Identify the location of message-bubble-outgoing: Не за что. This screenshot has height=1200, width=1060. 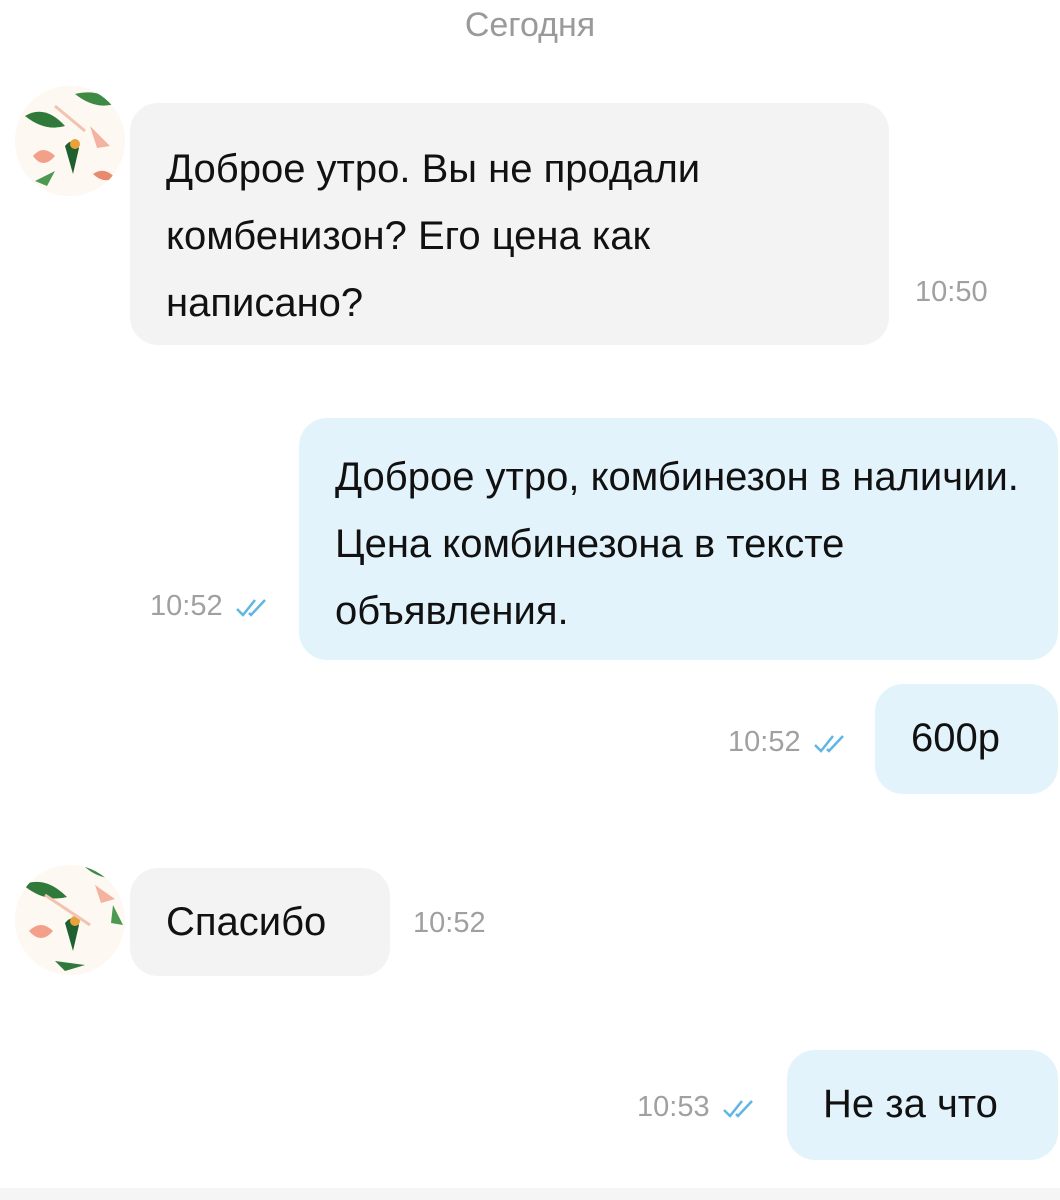
(922, 1105).